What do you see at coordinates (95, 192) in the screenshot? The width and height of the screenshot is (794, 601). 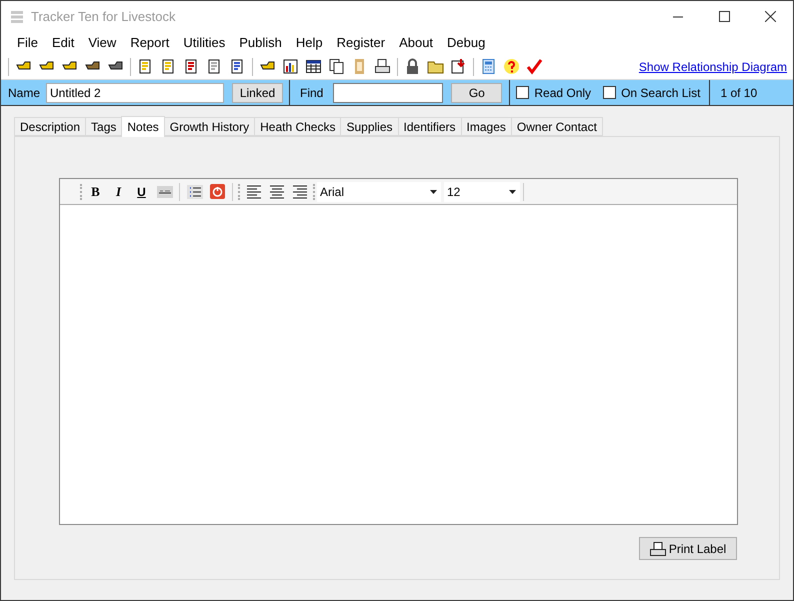 I see `format-button: B` at bounding box center [95, 192].